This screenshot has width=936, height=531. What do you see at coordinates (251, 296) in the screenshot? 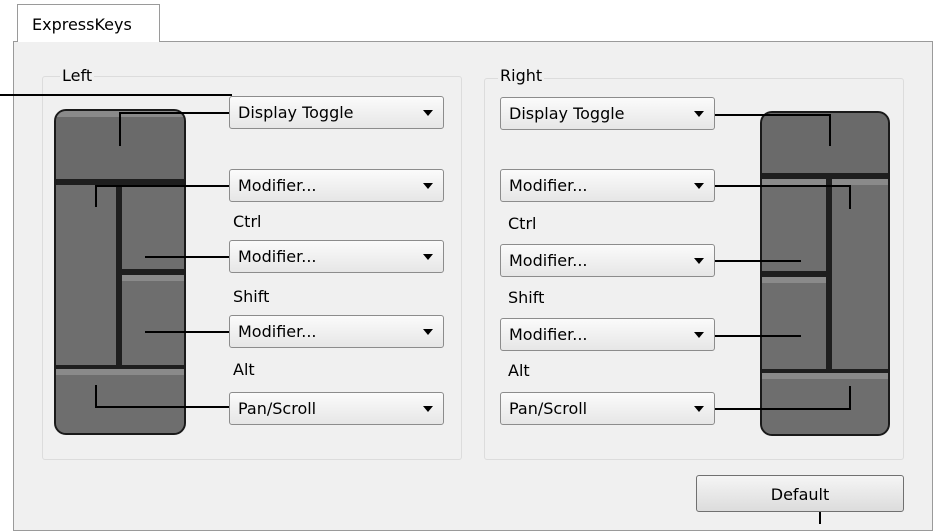
I see `left-key3-label: Shift` at bounding box center [251, 296].